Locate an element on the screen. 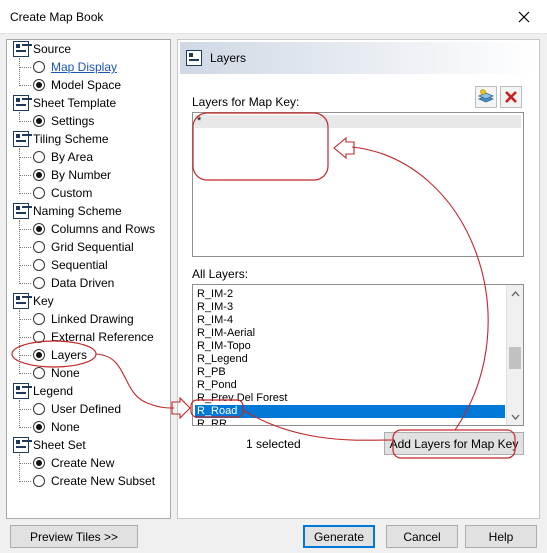 The image size is (547, 553). window-title: Create Map Book is located at coordinates (57, 17).